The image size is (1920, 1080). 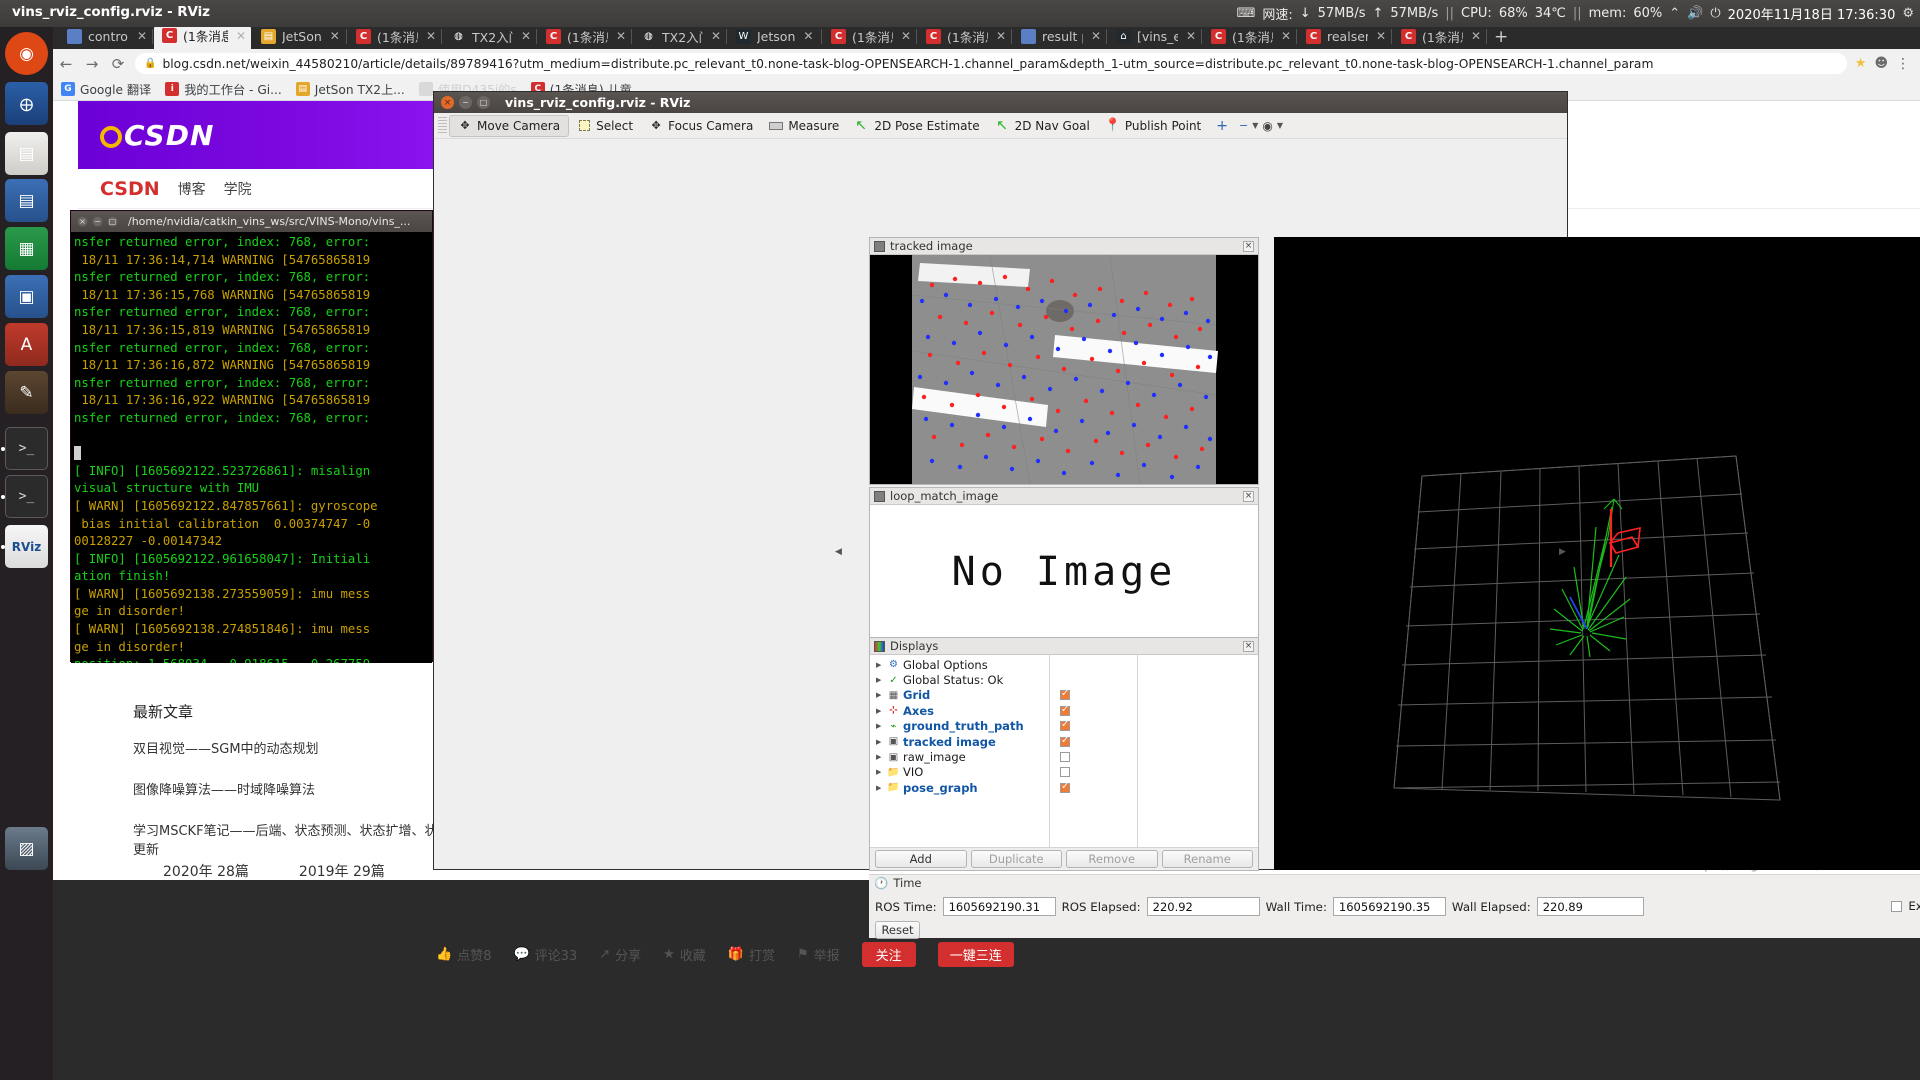 I want to click on tracked-image-close-icon: ×, so click(x=1248, y=246).